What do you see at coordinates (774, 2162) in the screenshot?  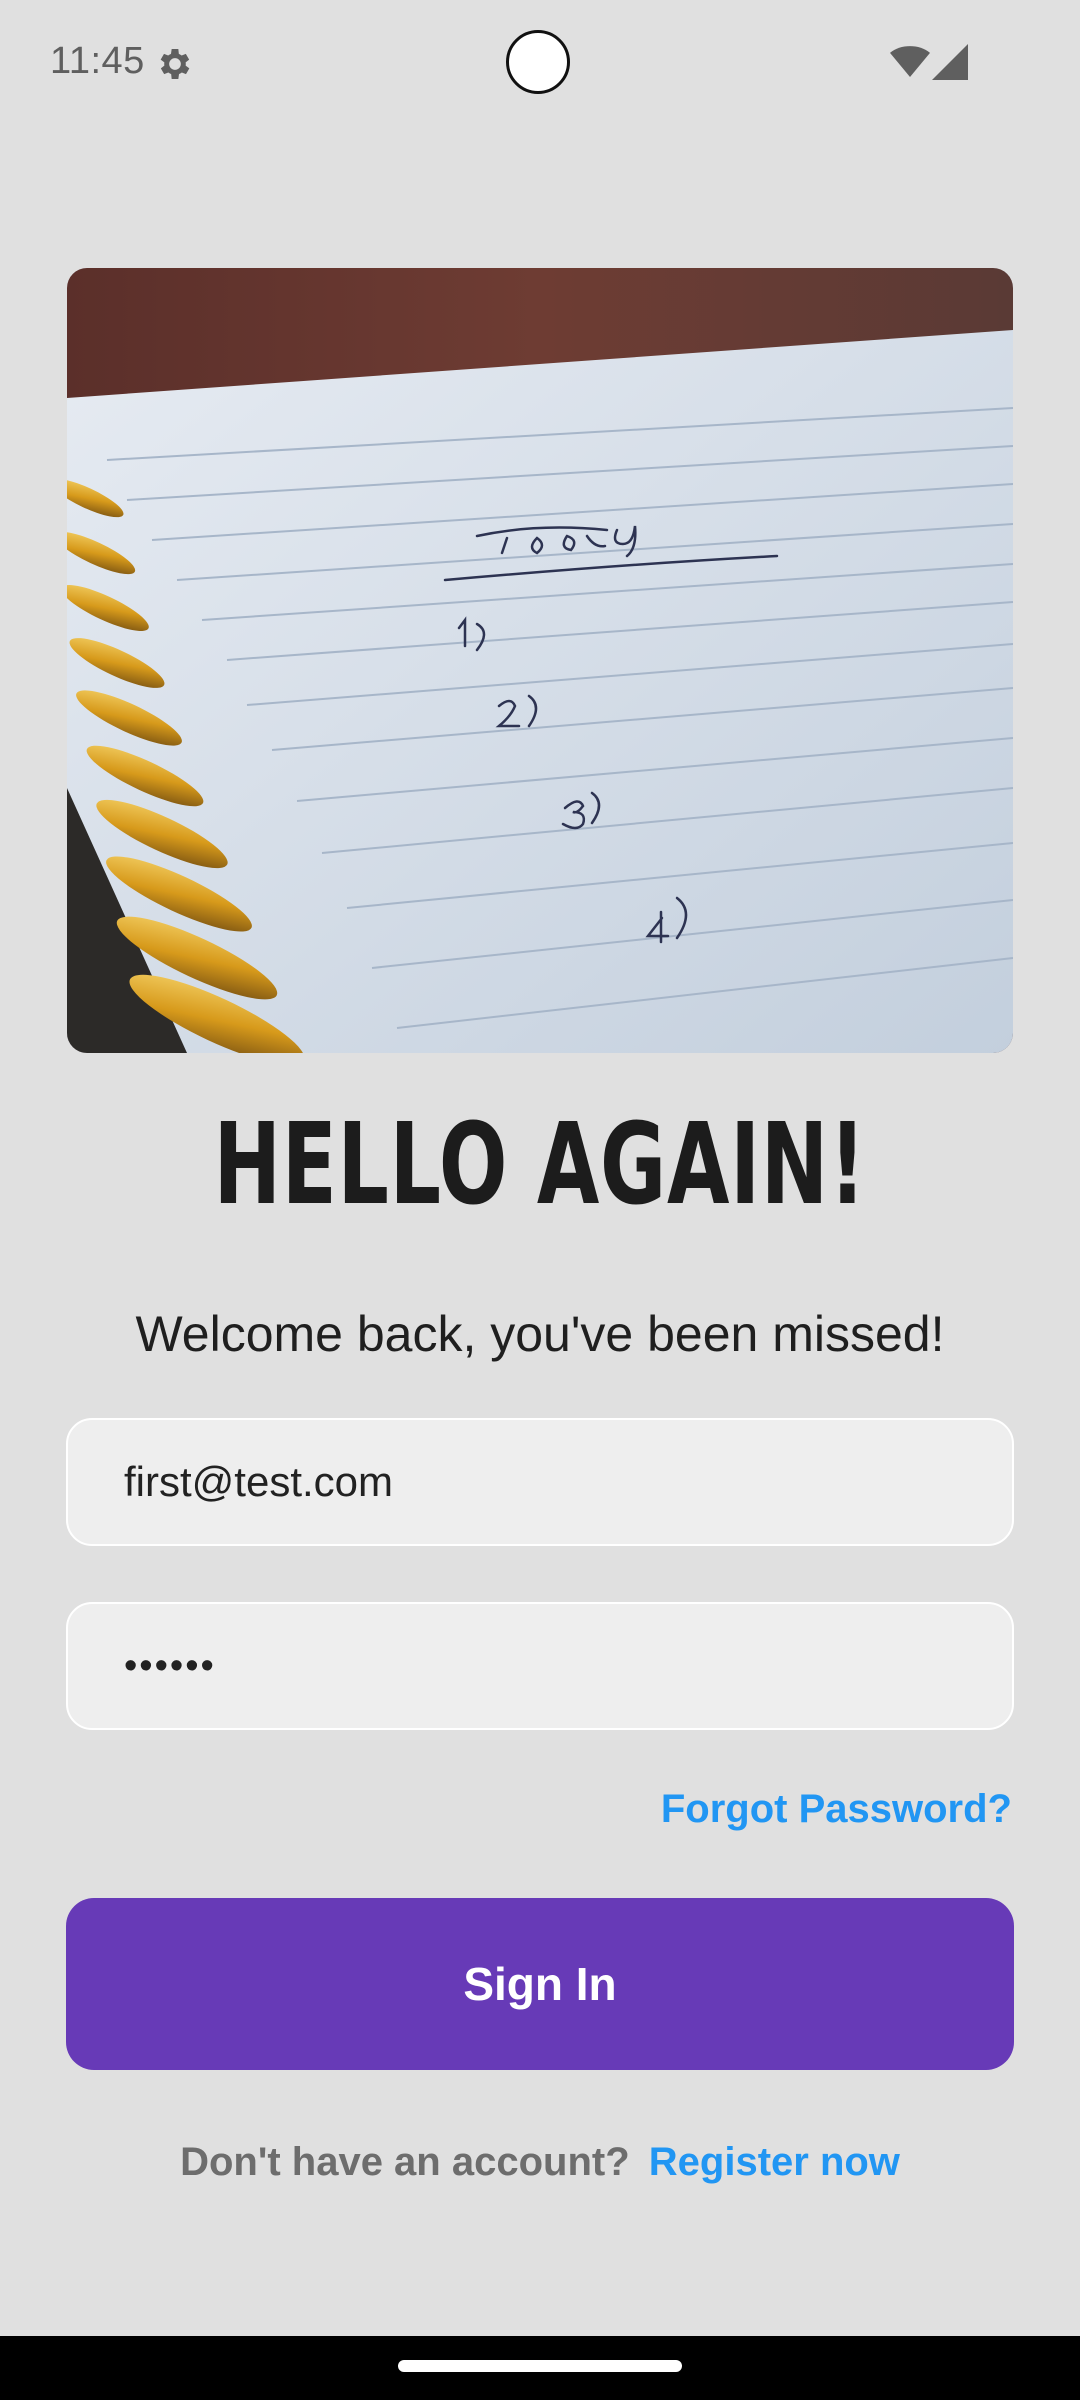 I see `register-now-link: Register now` at bounding box center [774, 2162].